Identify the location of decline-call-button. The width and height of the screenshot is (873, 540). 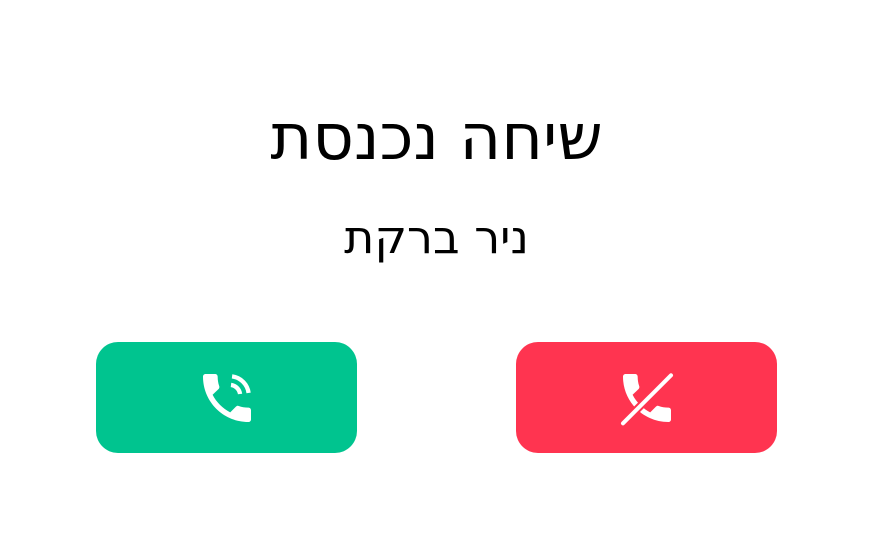
(646, 397).